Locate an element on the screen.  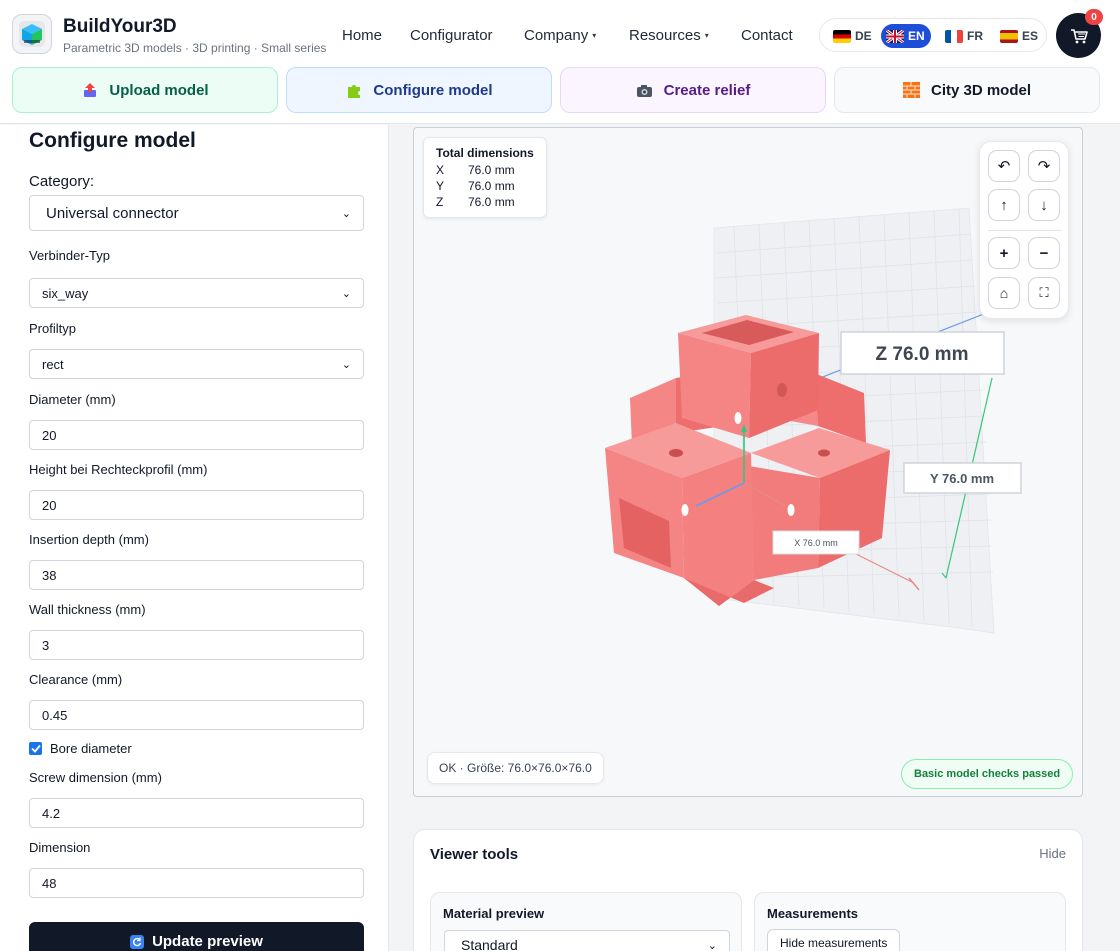
screw-dimension-label: Screw dimension (mm) is located at coordinates (95, 777).